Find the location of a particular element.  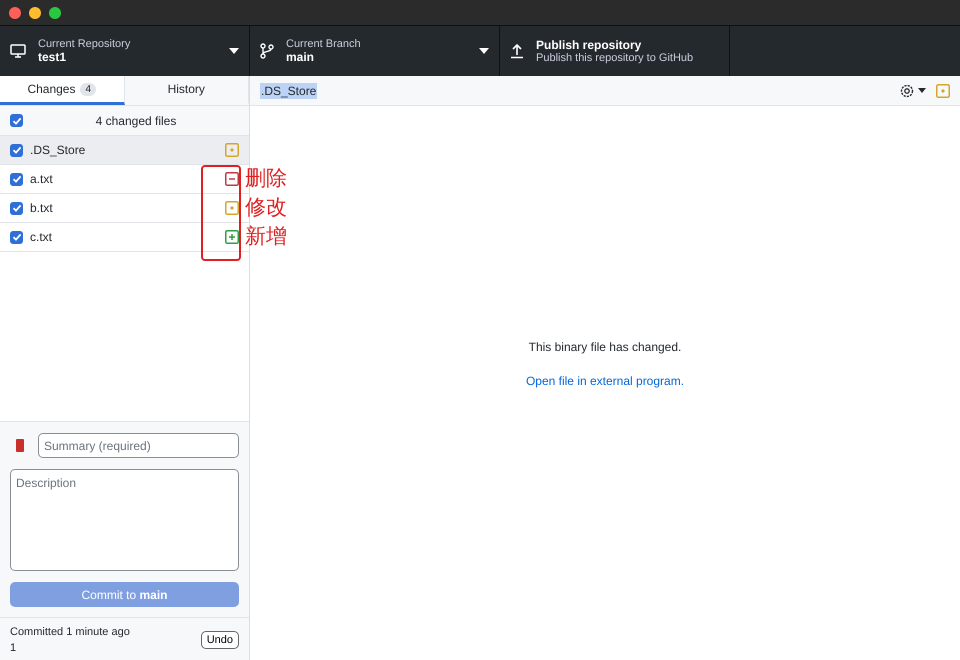

file-name: .DS_Store is located at coordinates (58, 150).